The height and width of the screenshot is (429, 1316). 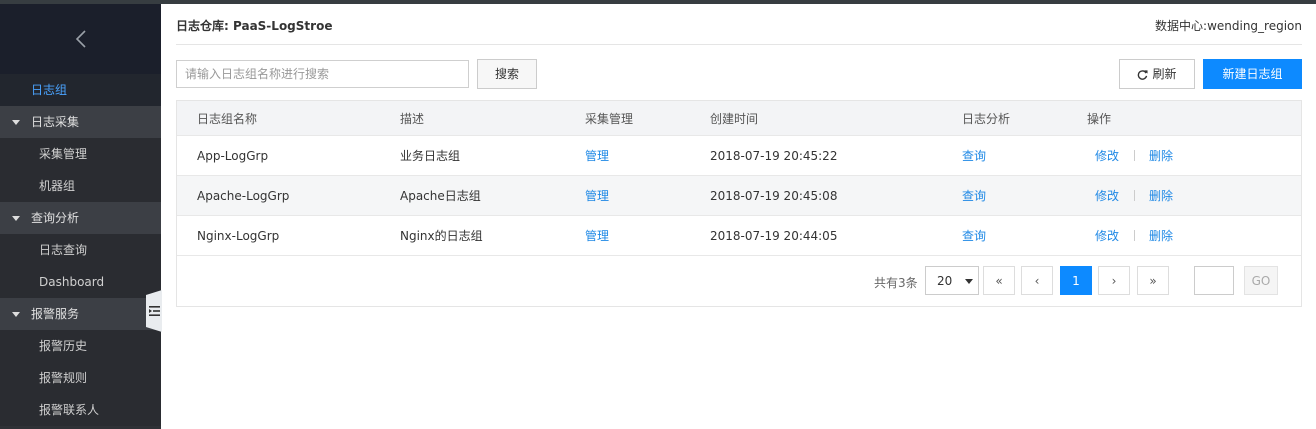 What do you see at coordinates (1164, 74) in the screenshot?
I see `refresh-label: 刷新` at bounding box center [1164, 74].